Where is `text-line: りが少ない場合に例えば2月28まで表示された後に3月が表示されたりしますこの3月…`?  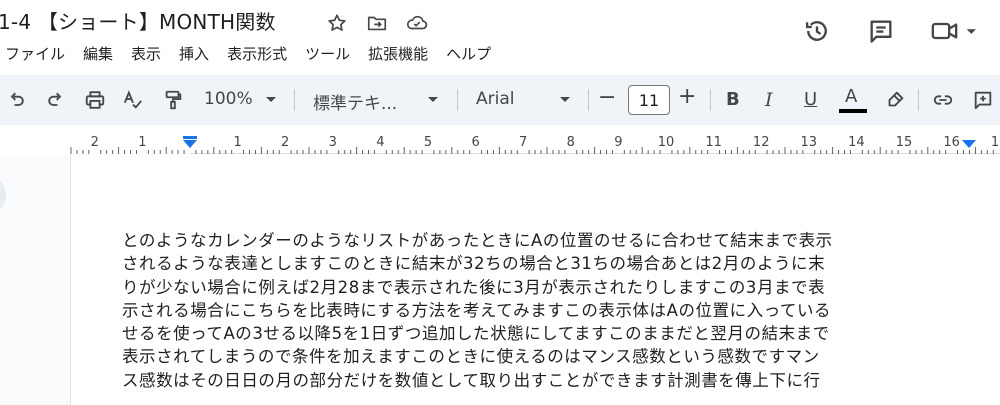
text-line: りが少ない場合に例えば2月28まで表示された後に3月が表示されたりしますこの3月… is located at coordinates (474, 287).